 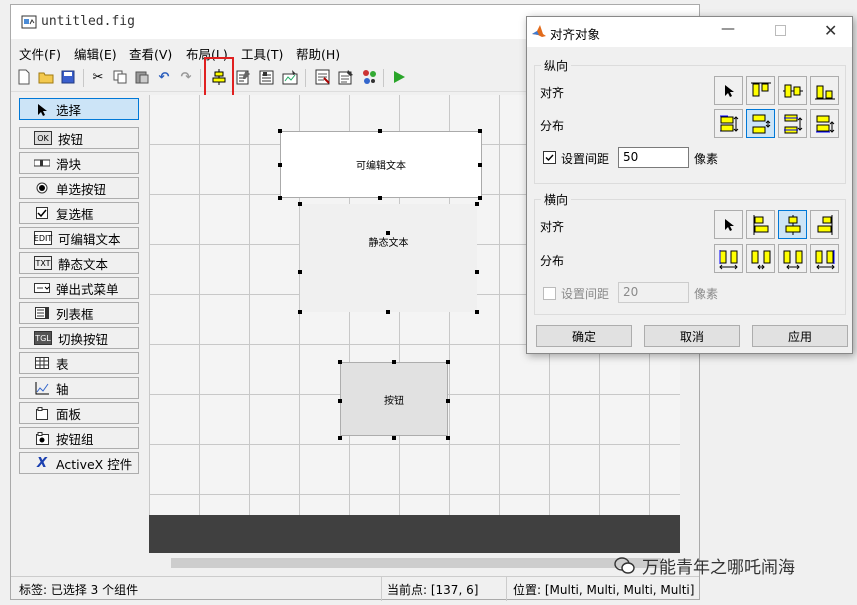 I want to click on palette-item-radiobutton: 单选按钮, so click(x=79, y=188).